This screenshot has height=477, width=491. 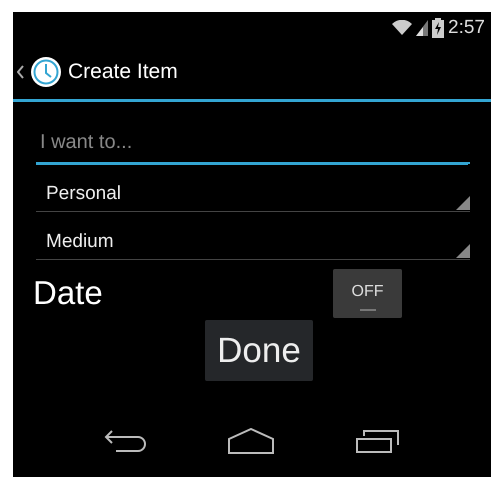 I want to click on clock-icon, so click(x=46, y=72).